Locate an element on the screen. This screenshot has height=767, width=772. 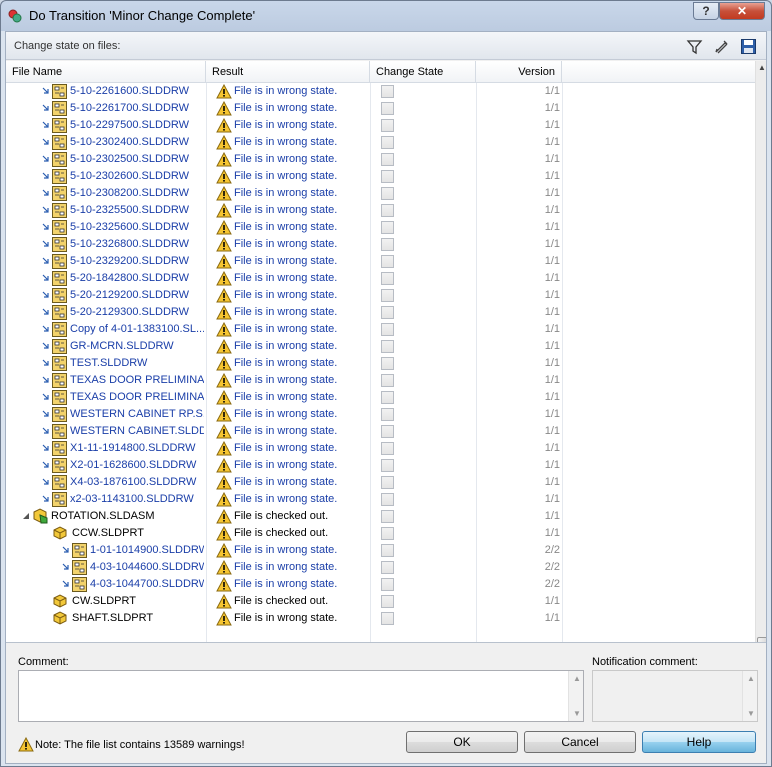
file-name: 5-10-2297500.SLDDRW is located at coordinates (130, 125).